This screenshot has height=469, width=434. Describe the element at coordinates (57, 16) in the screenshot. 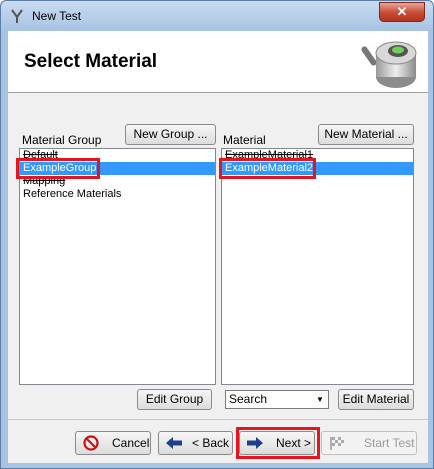

I see `window-title: New Test` at that location.